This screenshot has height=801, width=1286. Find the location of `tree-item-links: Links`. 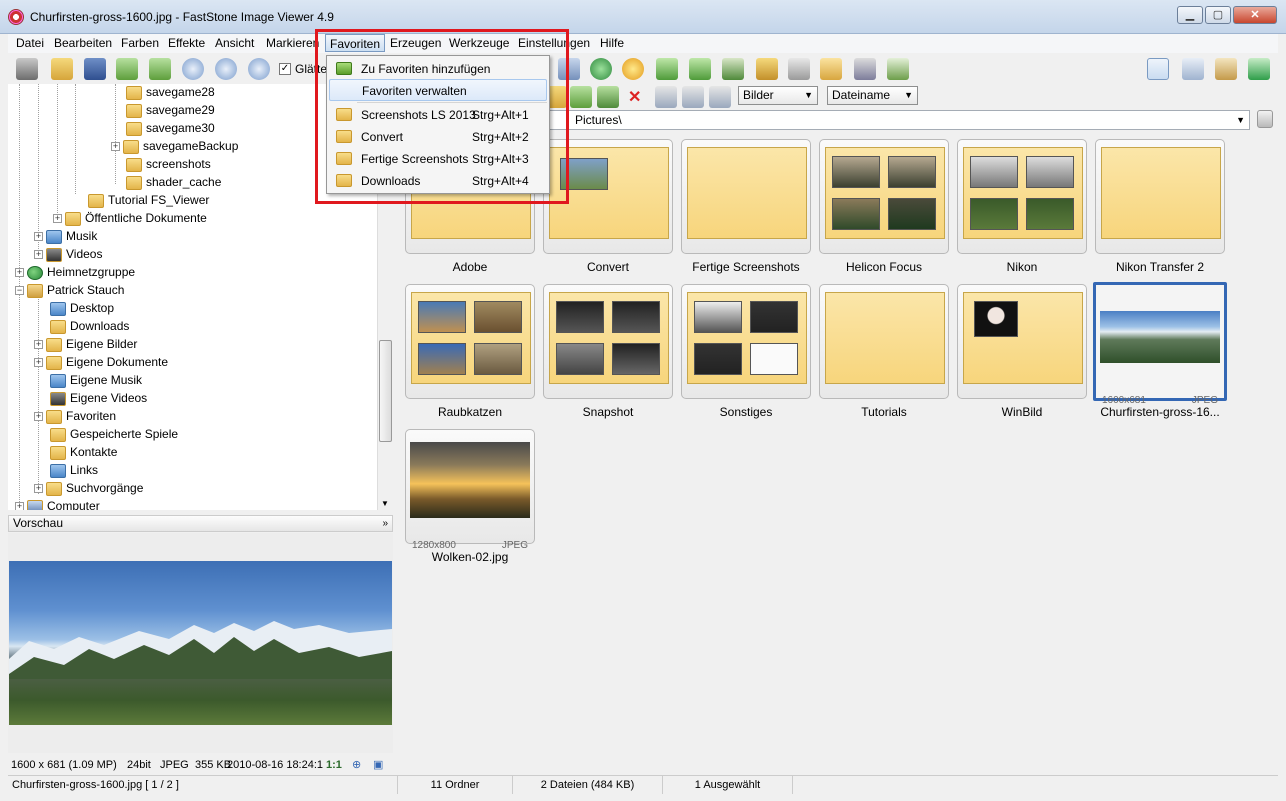

tree-item-links: Links is located at coordinates (74, 471).